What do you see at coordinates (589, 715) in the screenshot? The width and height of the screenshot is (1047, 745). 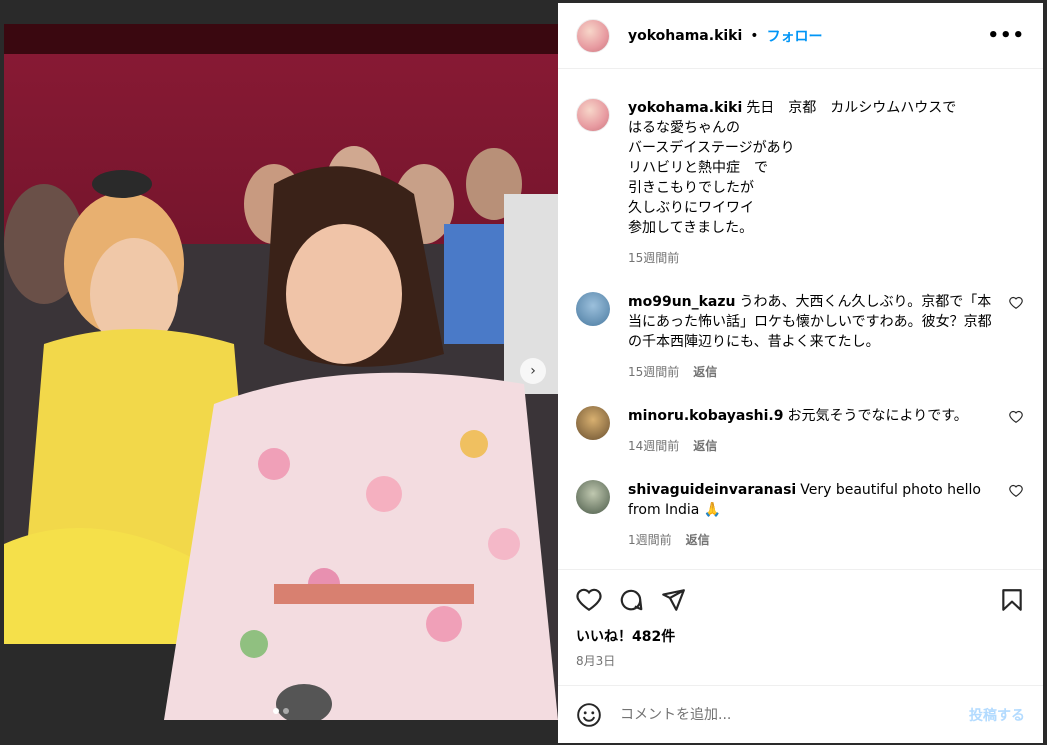 I see `emoji-smiley-icon` at bounding box center [589, 715].